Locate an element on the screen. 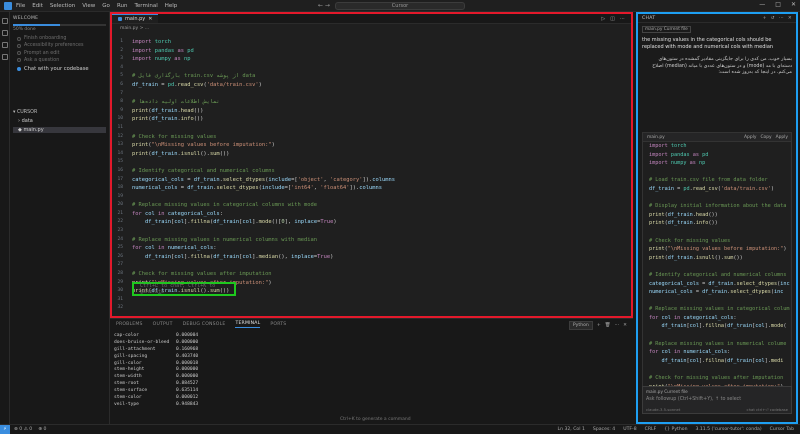 This screenshot has width=800, height=434. step-ask-question: Ask a question is located at coordinates (61, 60).